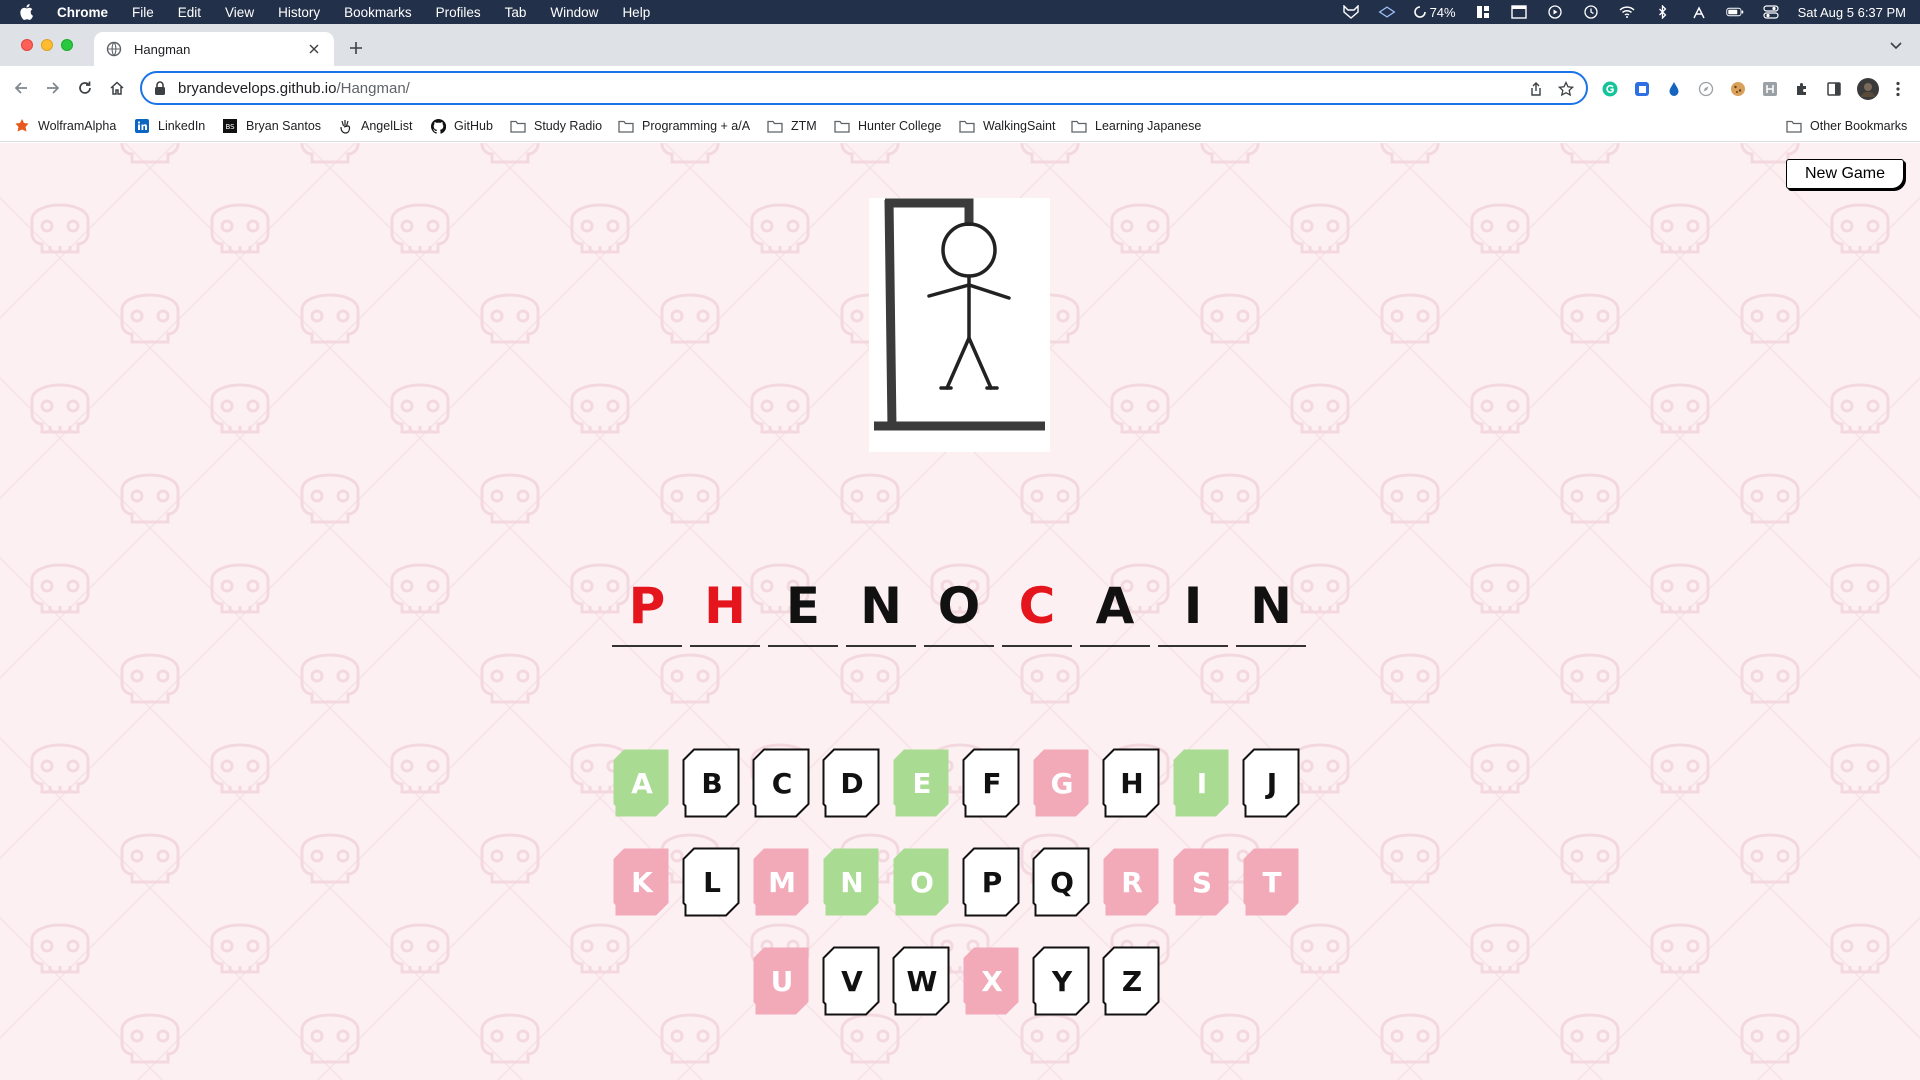 This screenshot has width=1920, height=1080. I want to click on letter-key-e: E, so click(922, 783).